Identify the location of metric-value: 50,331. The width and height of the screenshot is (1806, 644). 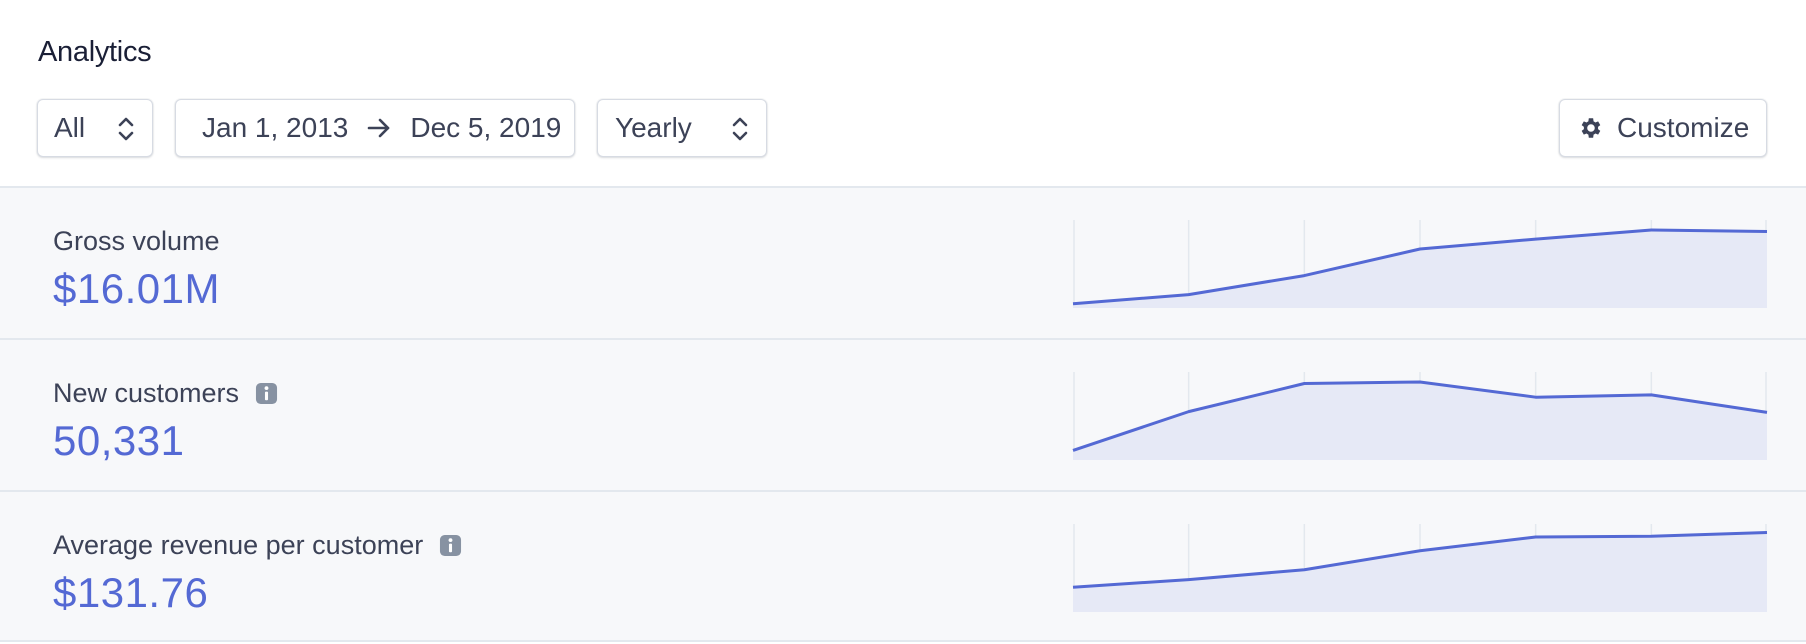
(119, 440).